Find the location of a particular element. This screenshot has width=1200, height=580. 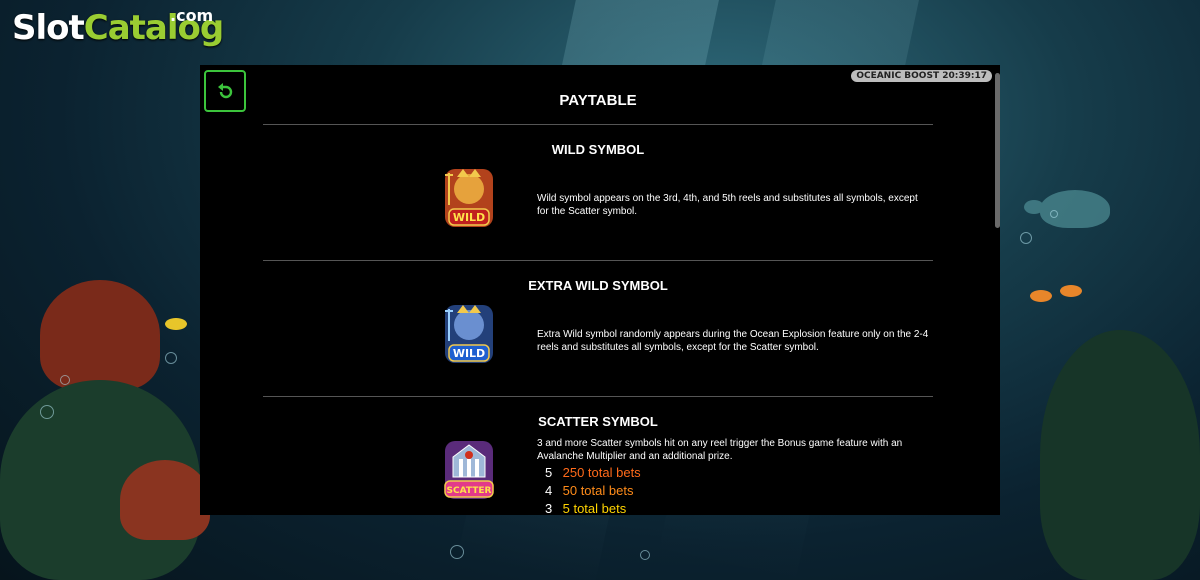

payout-value: 50 total bets is located at coordinates (598, 490).